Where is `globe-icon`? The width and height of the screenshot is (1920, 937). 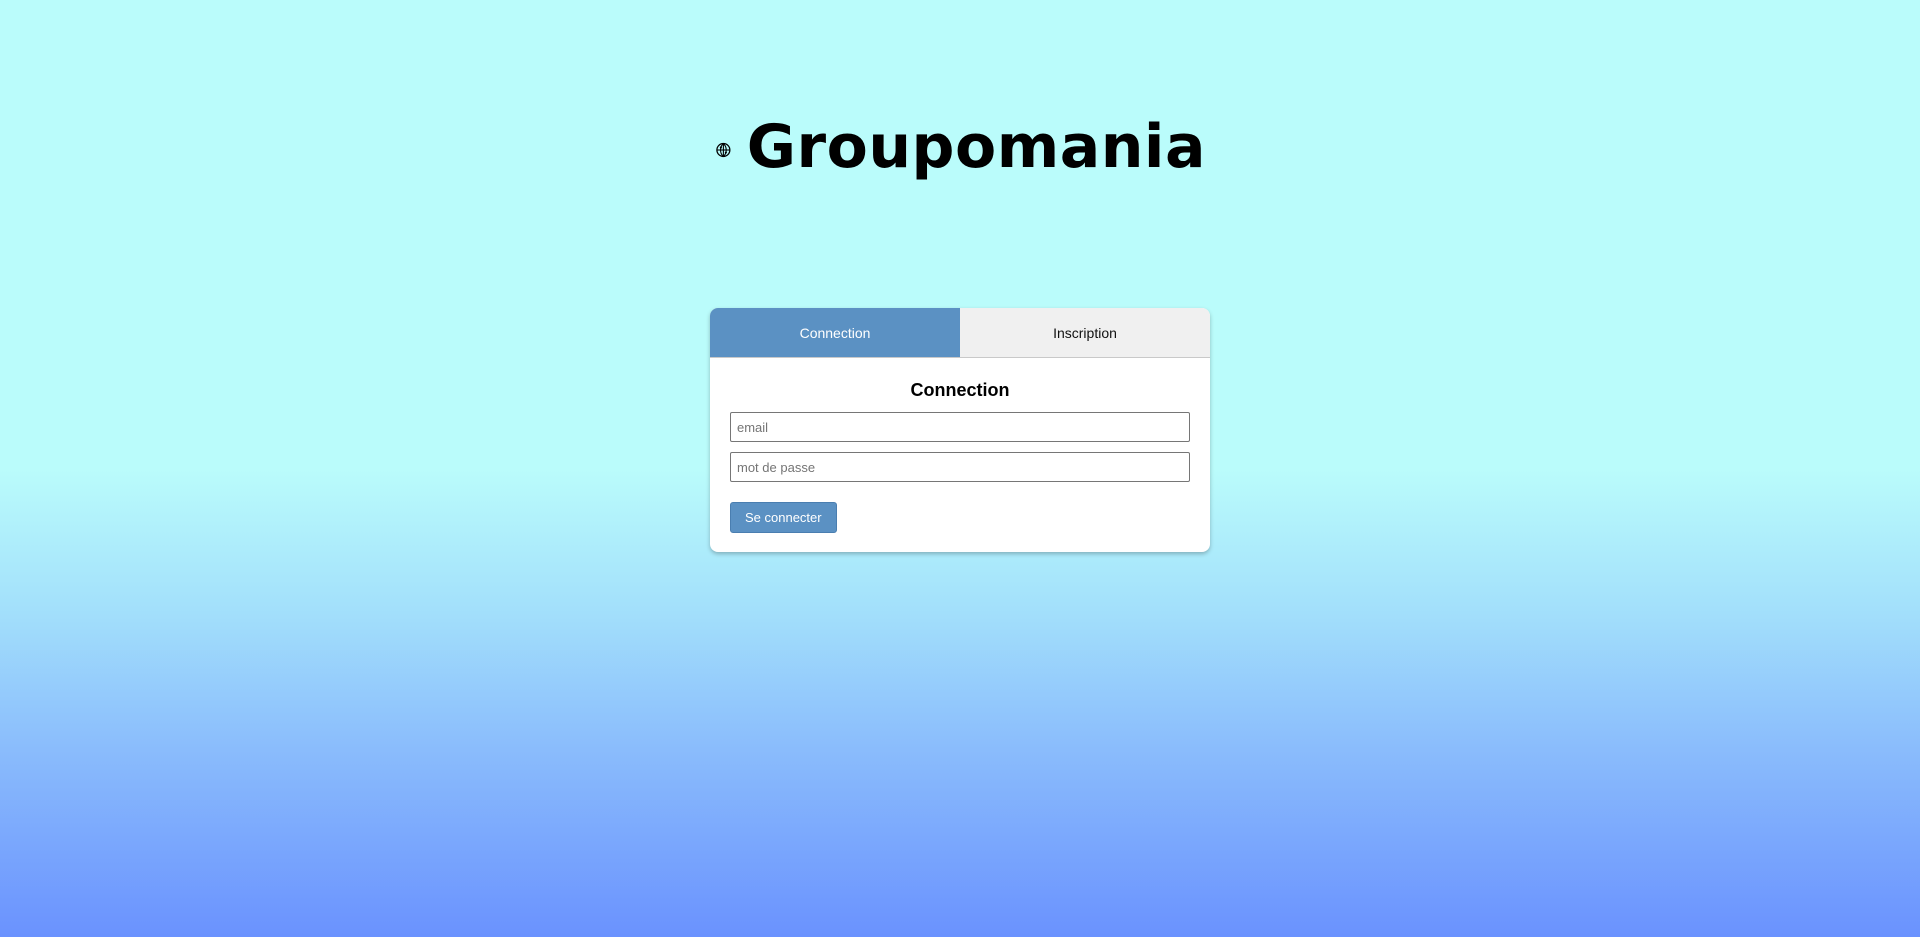
globe-icon is located at coordinates (723, 150).